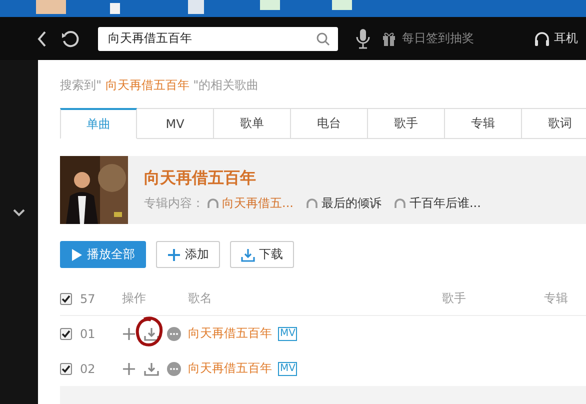 Image resolution: width=586 pixels, height=404 pixels. What do you see at coordinates (323, 39) in the screenshot?
I see `search-icon` at bounding box center [323, 39].